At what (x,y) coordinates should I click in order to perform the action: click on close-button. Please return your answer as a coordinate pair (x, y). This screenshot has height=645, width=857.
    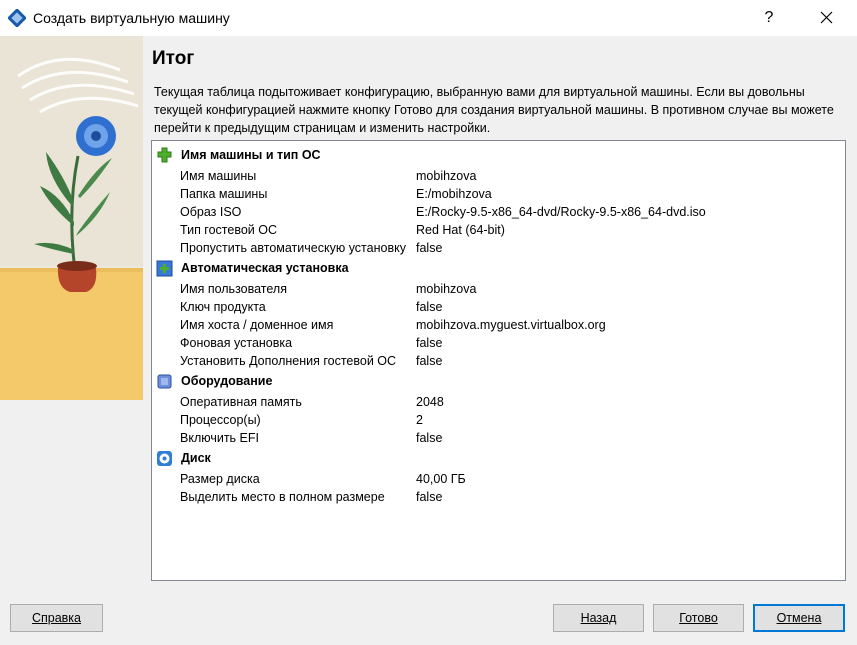
    Looking at the image, I should click on (826, 18).